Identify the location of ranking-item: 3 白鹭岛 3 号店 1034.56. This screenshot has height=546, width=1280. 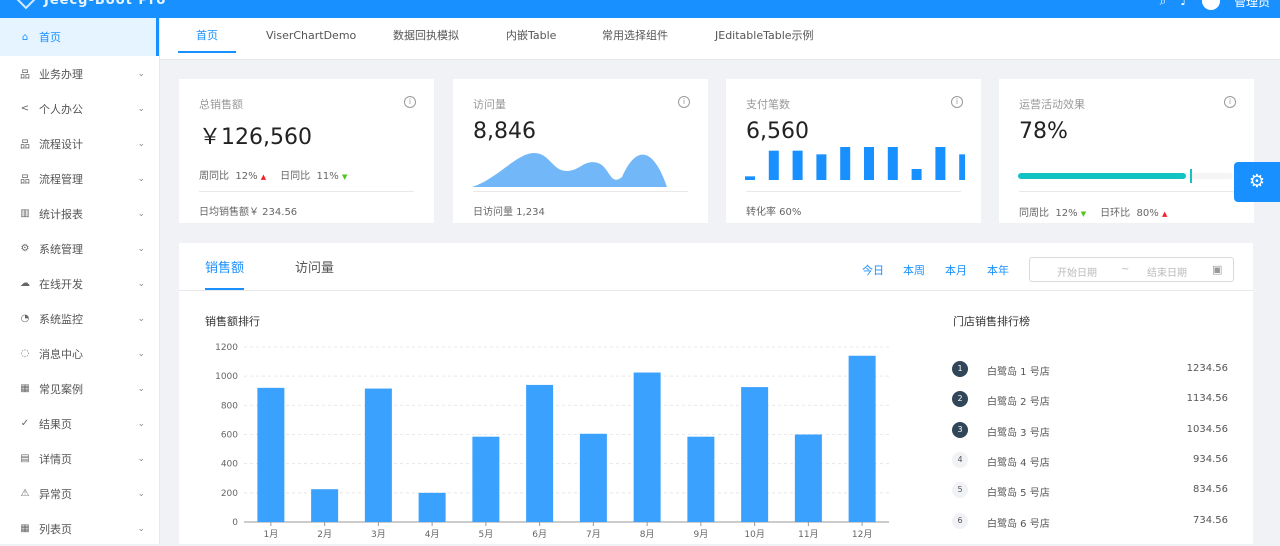
(1090, 430).